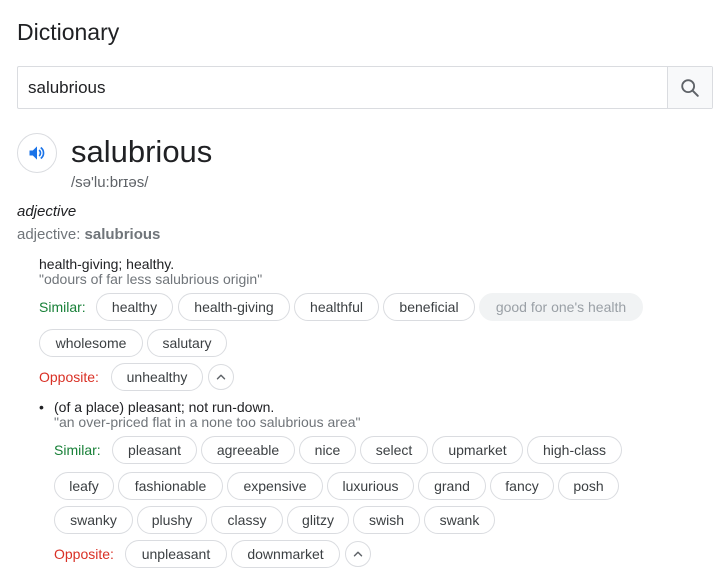  Describe the element at coordinates (62, 307) in the screenshot. I see `similar-label-1: Similar:` at that location.